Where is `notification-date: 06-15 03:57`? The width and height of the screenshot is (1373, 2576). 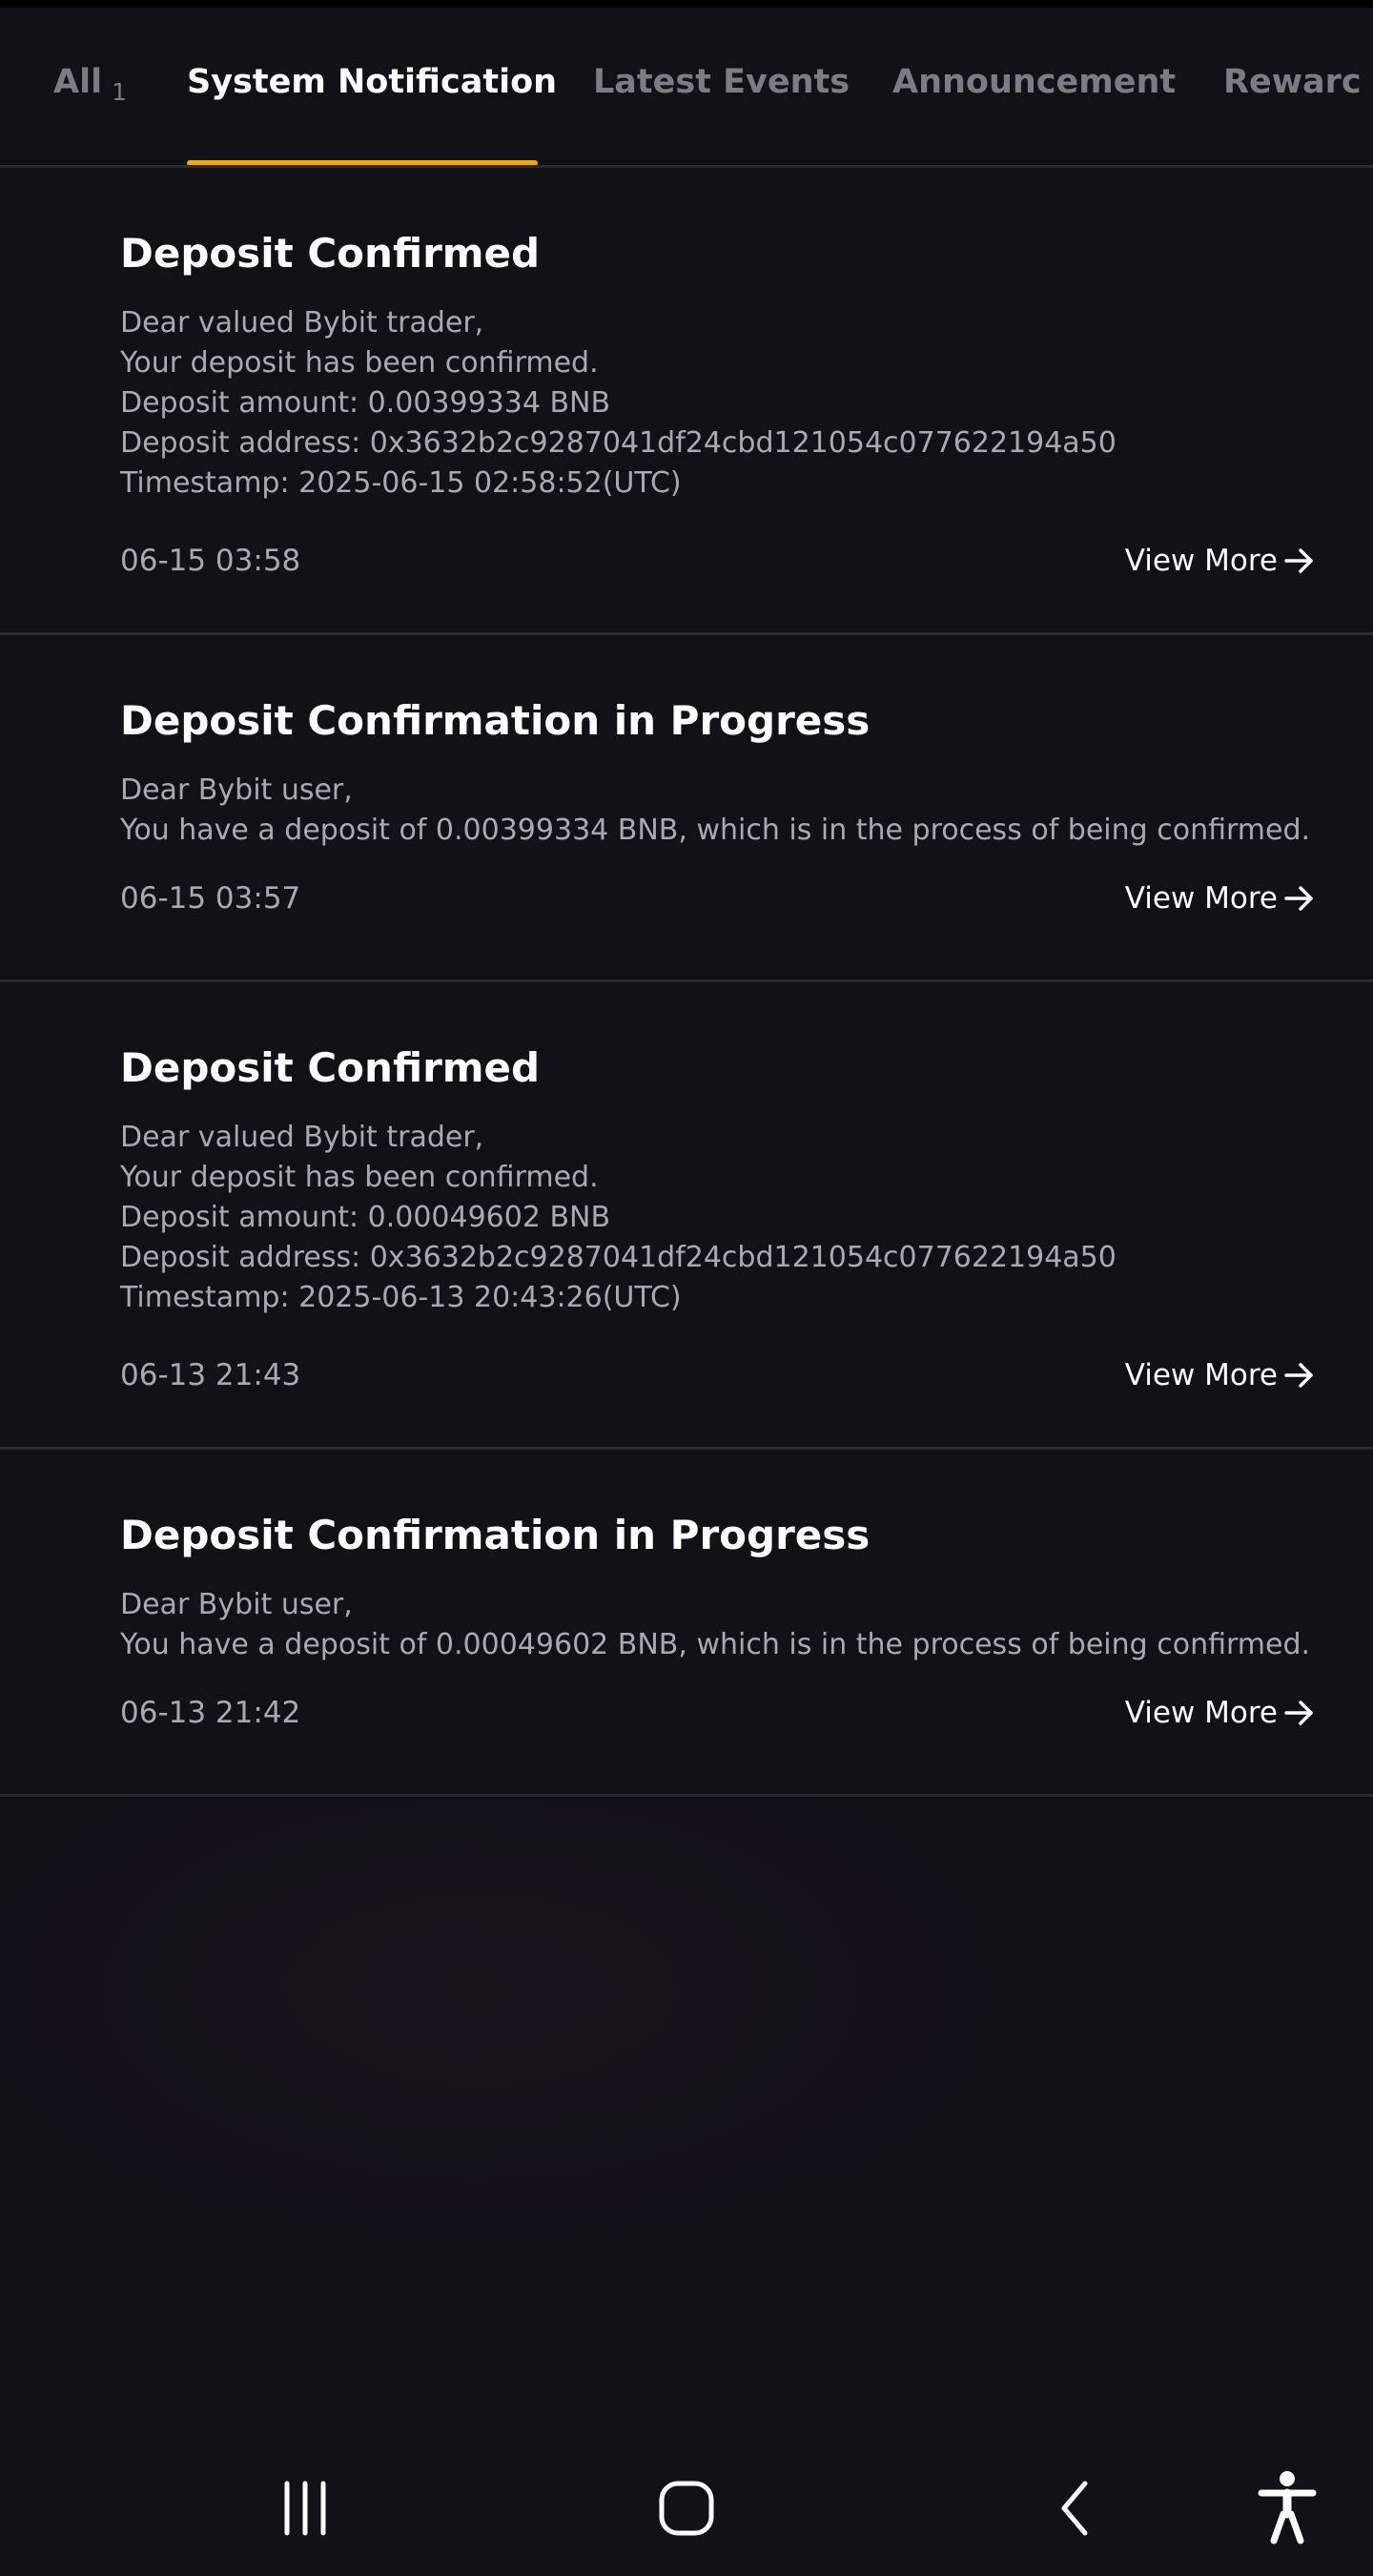 notification-date: 06-15 03:57 is located at coordinates (210, 898).